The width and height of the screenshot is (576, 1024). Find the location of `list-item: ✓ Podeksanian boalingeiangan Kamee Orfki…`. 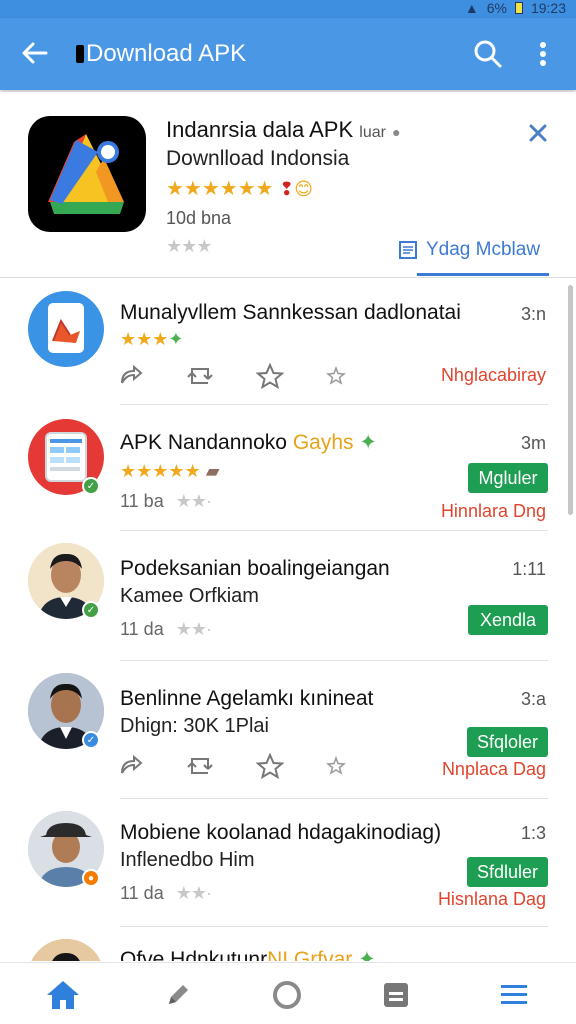

list-item: ✓ Podeksanian boalingeiangan Kamee Orfki… is located at coordinates (288, 596).